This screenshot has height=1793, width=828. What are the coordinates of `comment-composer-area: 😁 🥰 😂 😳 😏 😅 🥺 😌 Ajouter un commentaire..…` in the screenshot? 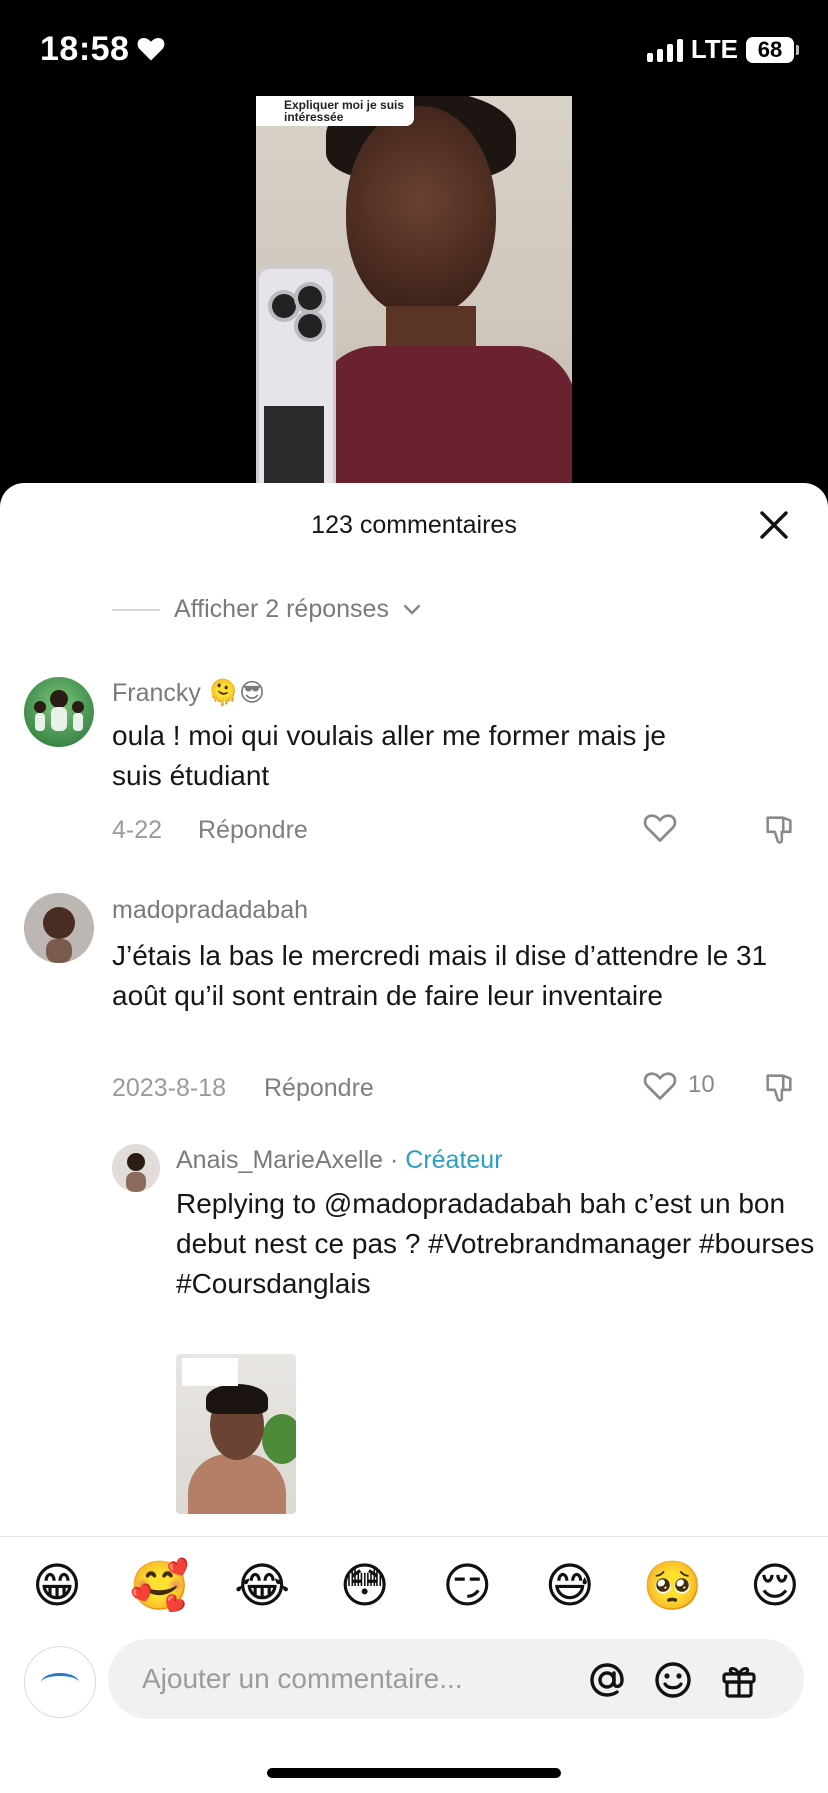 It's located at (414, 1664).